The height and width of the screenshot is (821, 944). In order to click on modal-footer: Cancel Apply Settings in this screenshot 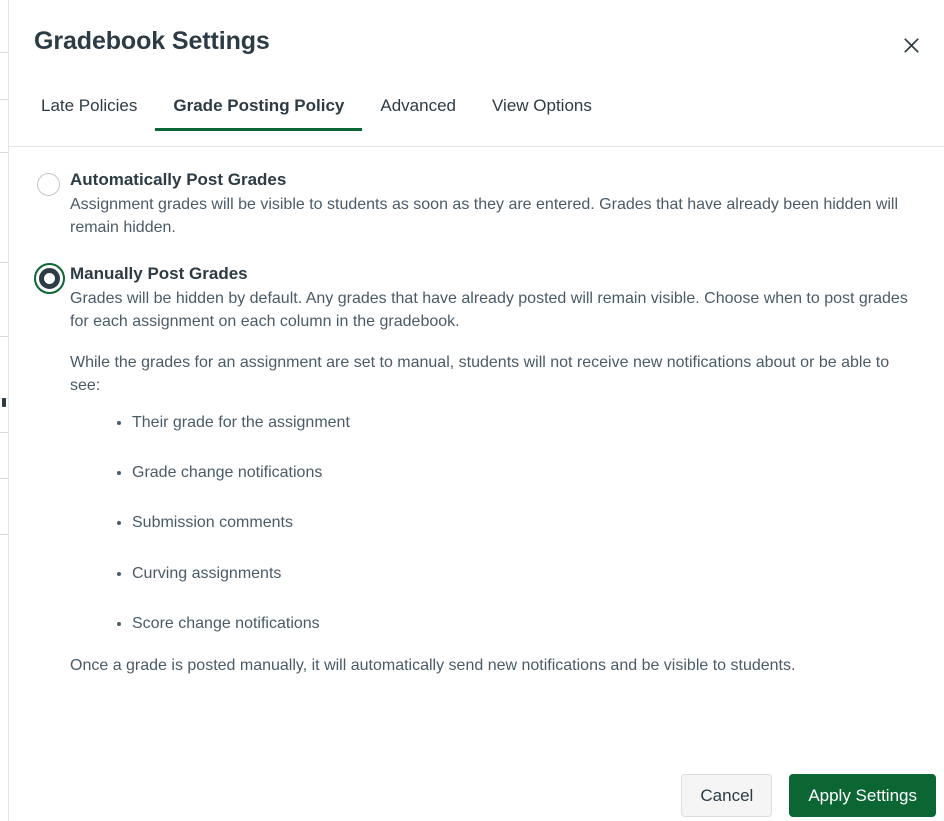, I will do `click(476, 773)`.